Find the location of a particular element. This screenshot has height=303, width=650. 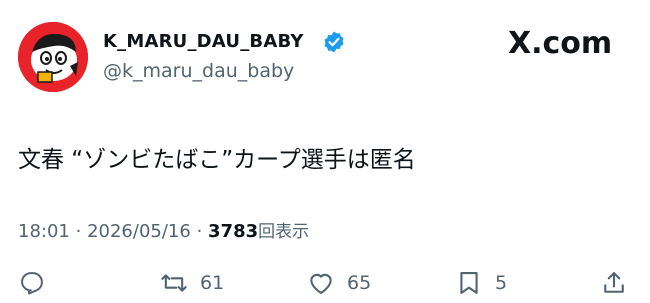

display-name: K_MARU_DAU_BABY is located at coordinates (203, 41).